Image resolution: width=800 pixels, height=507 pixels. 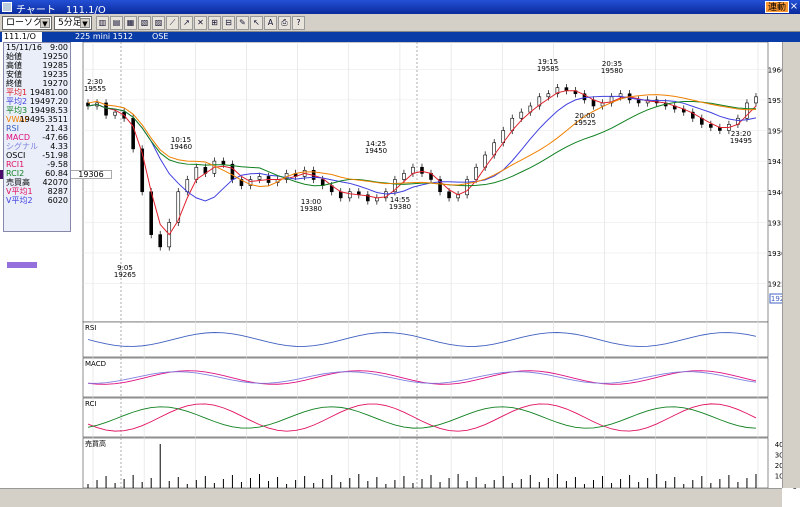 What do you see at coordinates (7, 7) in the screenshot?
I see `app-icon` at bounding box center [7, 7].